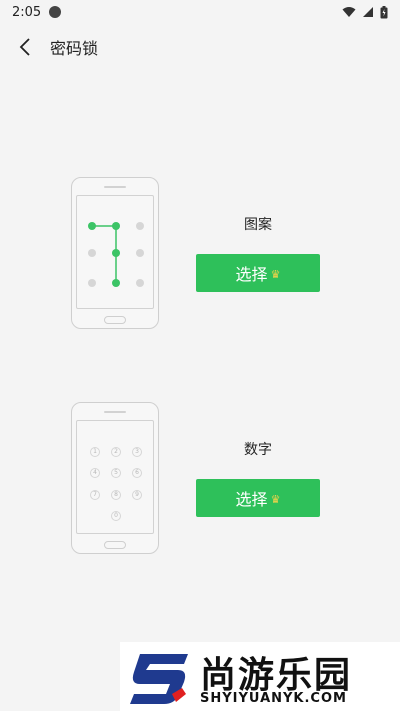 The image size is (400, 711). What do you see at coordinates (95, 495) in the screenshot?
I see `keypad-key: 7` at bounding box center [95, 495].